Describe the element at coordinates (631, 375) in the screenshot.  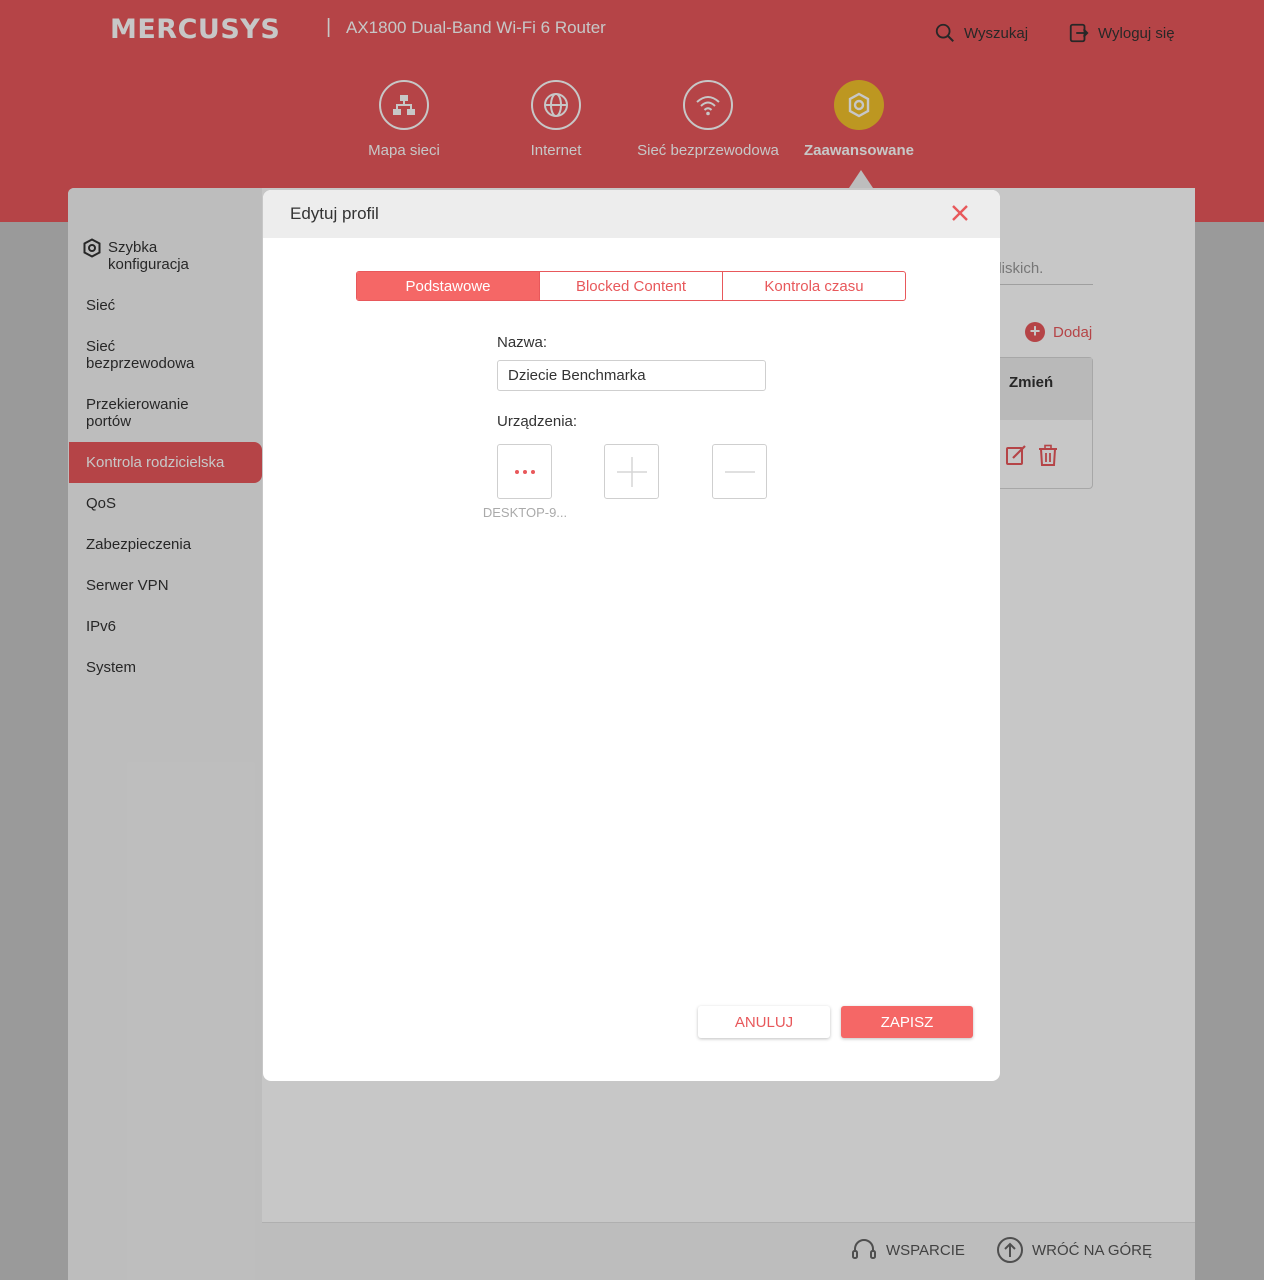
I see `profile-name-input` at that location.